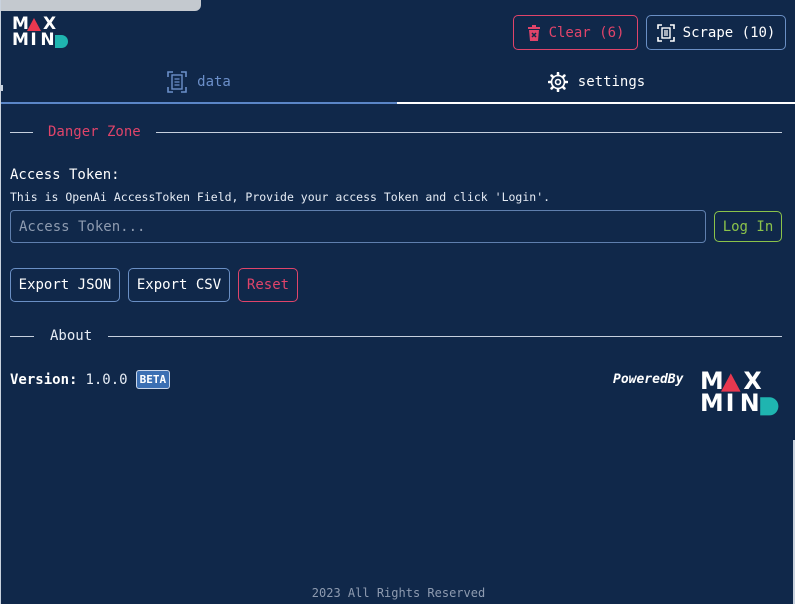 The width and height of the screenshot is (796, 604). I want to click on beta-badge: BETA, so click(153, 379).